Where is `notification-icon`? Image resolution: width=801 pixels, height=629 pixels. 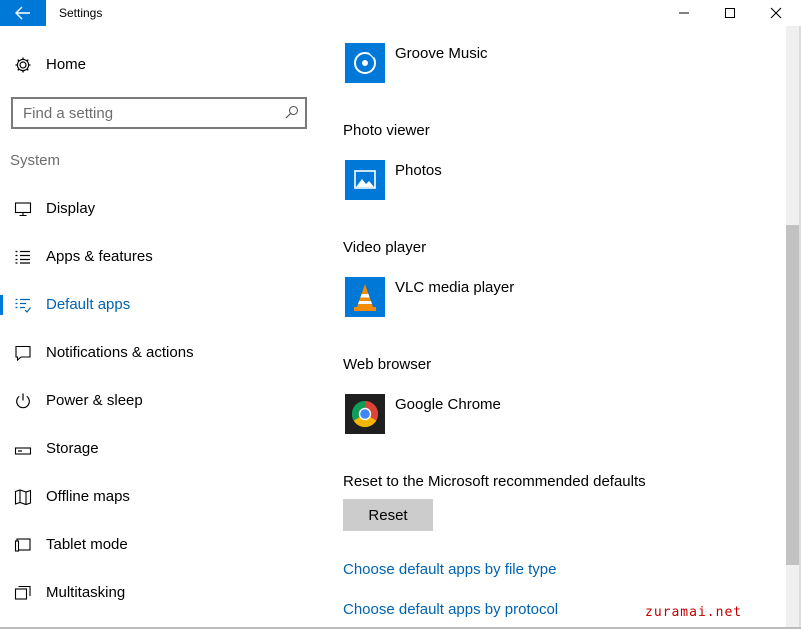 notification-icon is located at coordinates (23, 353).